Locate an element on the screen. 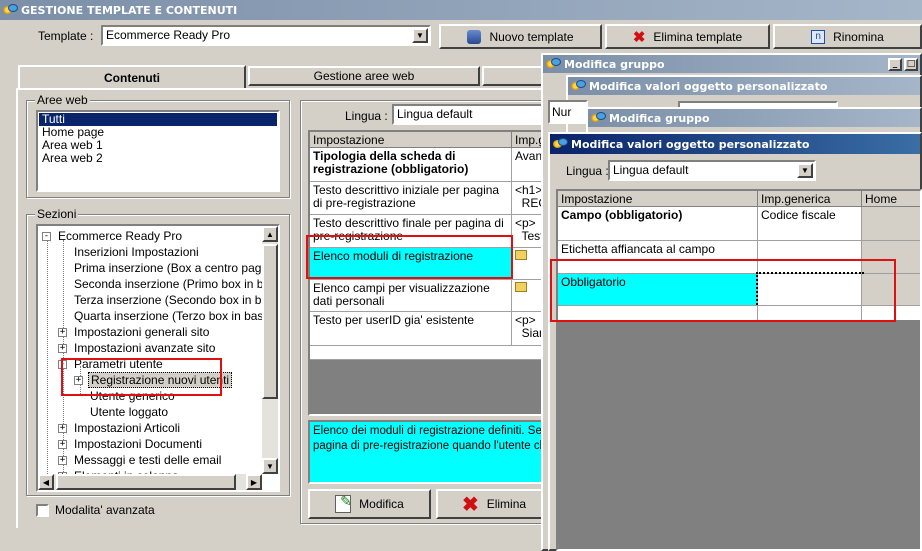 The image size is (922, 551). tree-scrollbar-h: ◀ ▶ is located at coordinates (150, 482).